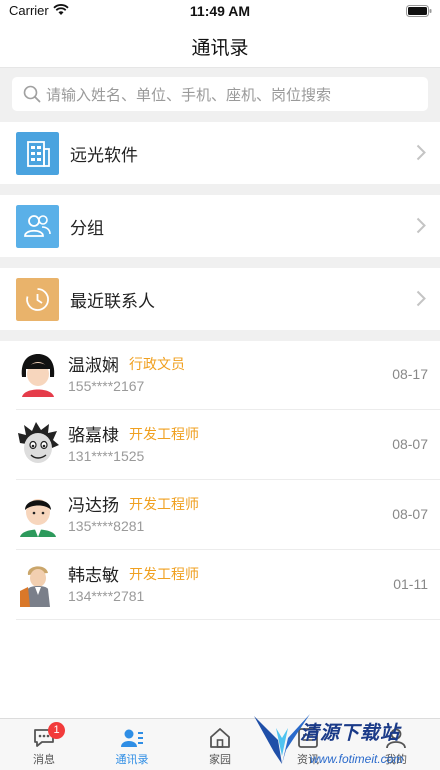 This screenshot has width=440, height=770. I want to click on status-time: 11:49 AM, so click(220, 11).